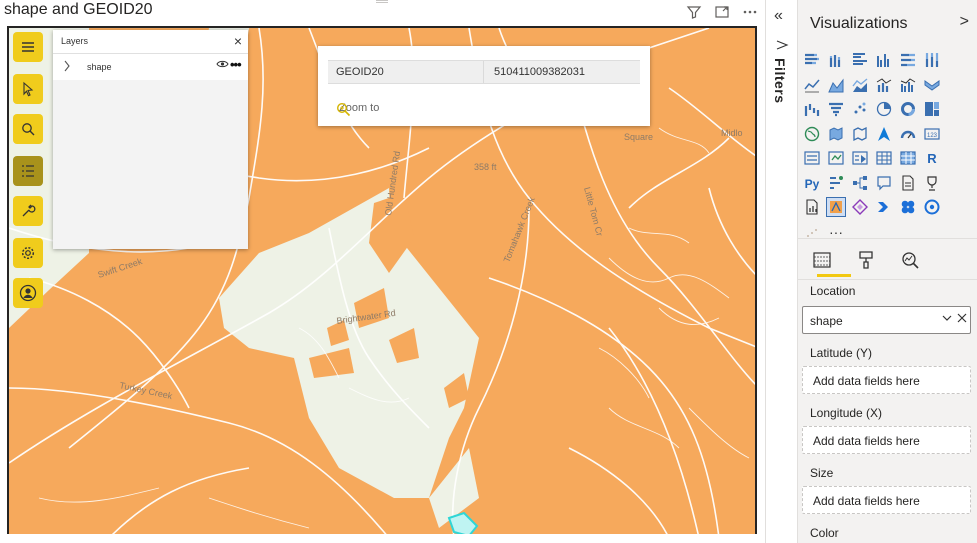  What do you see at coordinates (884, 109) in the screenshot?
I see `pie-chart-icon` at bounding box center [884, 109].